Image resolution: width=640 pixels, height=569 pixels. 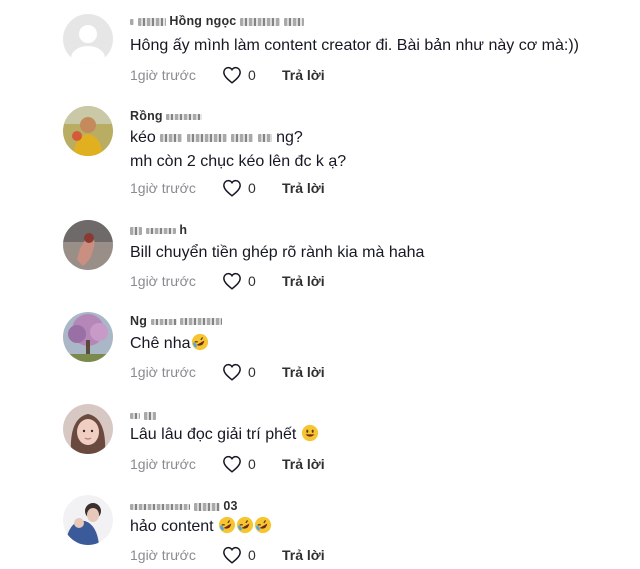 I want to click on comment-line: mh còn 2 chục kéo lên đc k ạ?, so click(x=238, y=161).